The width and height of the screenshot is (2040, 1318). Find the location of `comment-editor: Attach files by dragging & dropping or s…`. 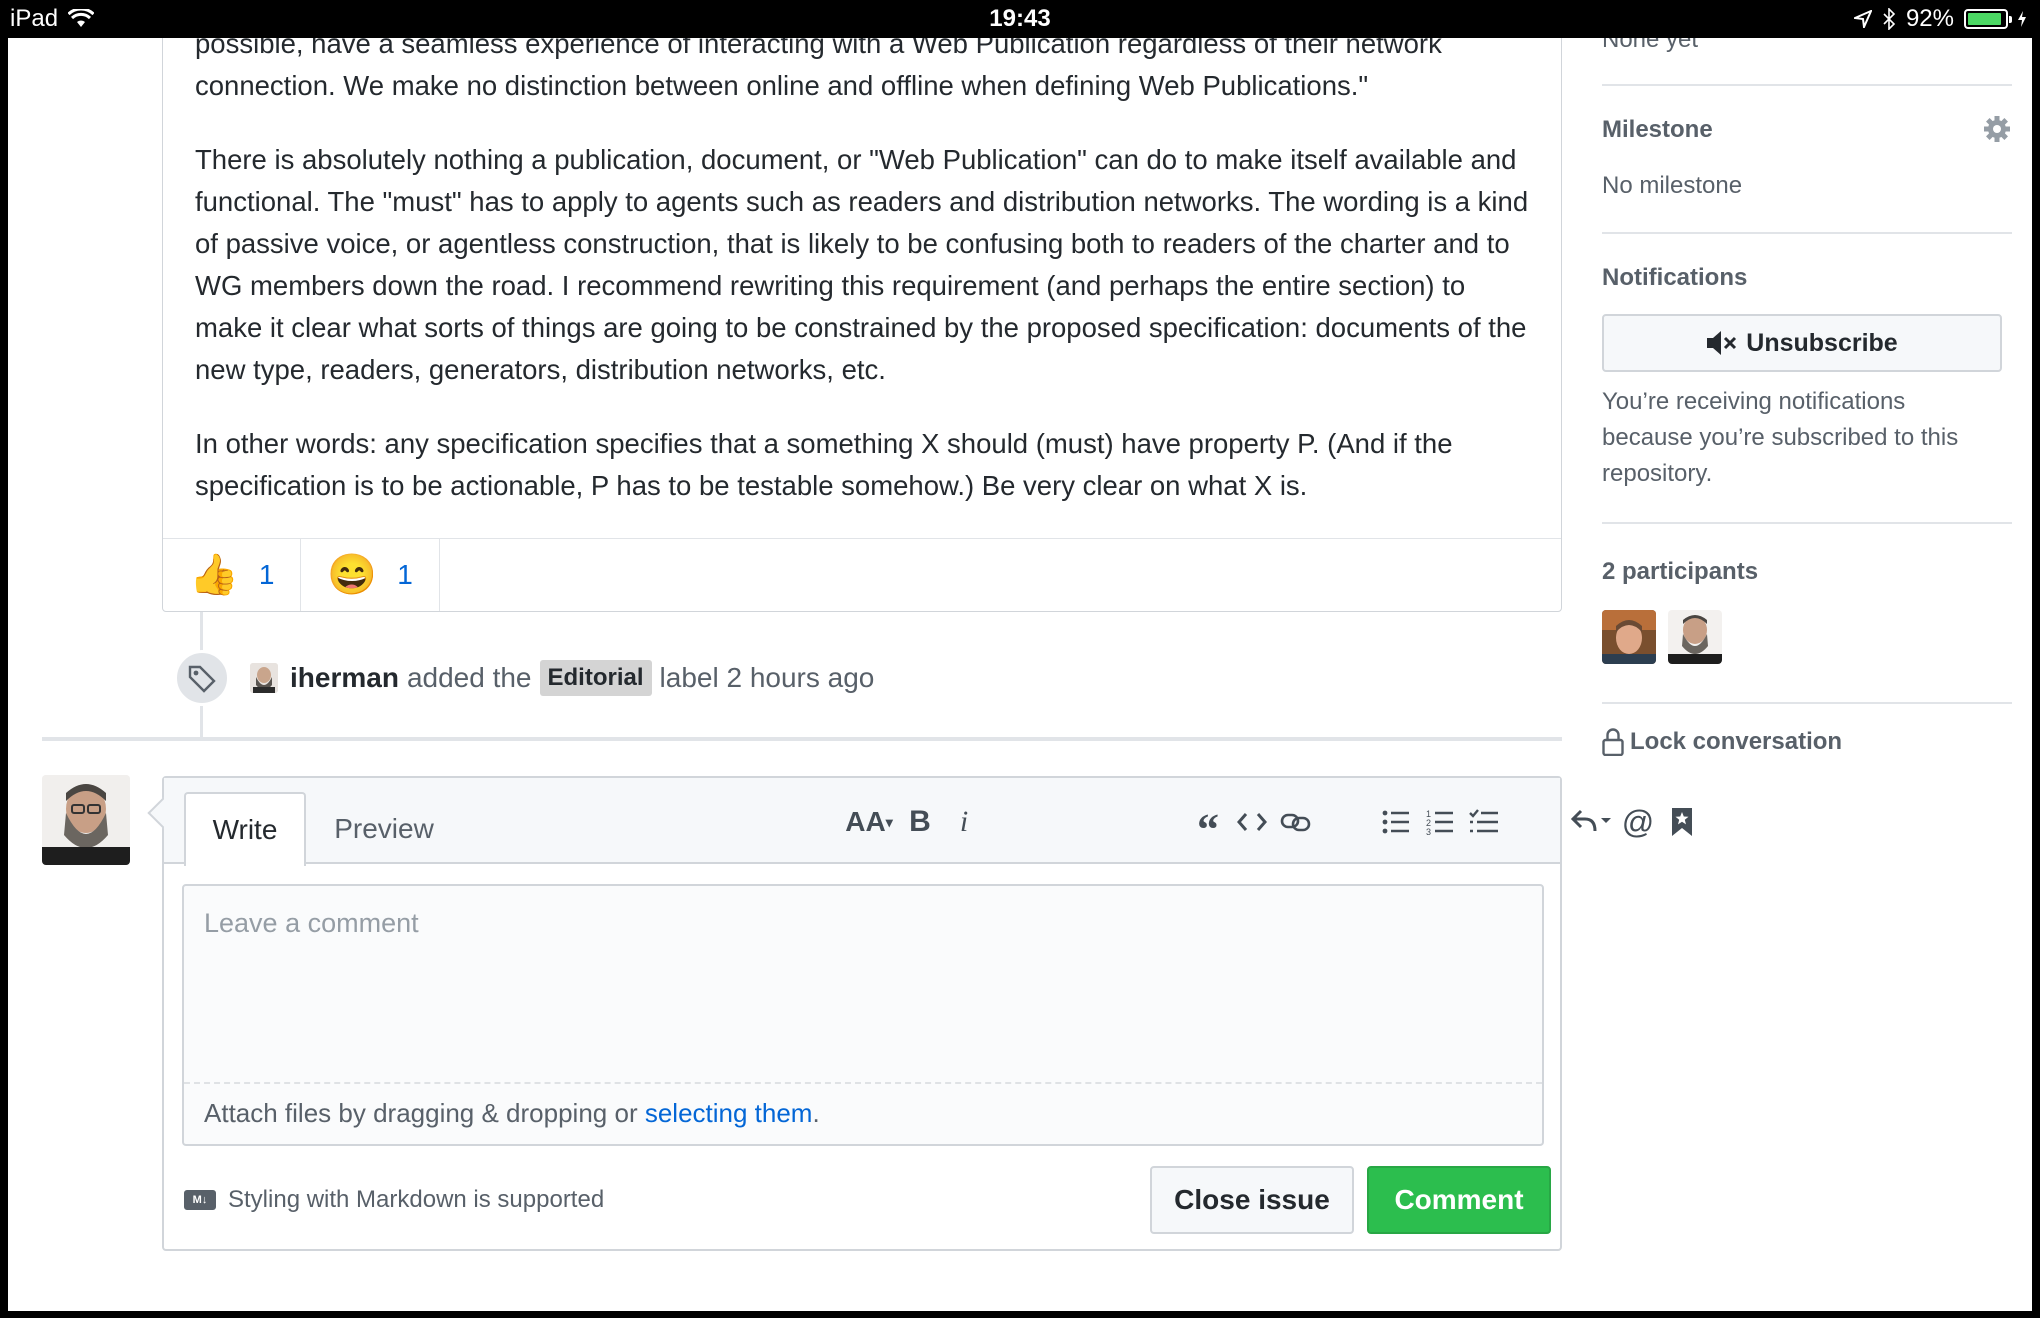

comment-editor: Attach files by dragging & dropping or s… is located at coordinates (863, 1015).